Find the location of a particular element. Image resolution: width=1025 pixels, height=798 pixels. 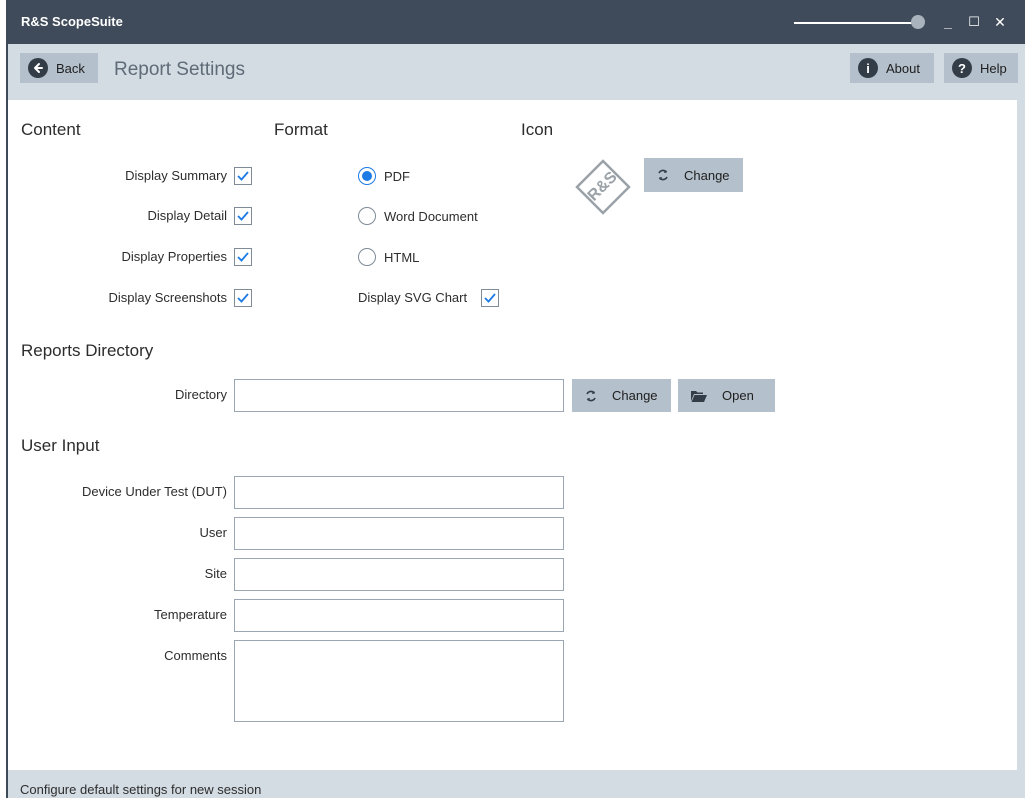

site-input is located at coordinates (399, 574).